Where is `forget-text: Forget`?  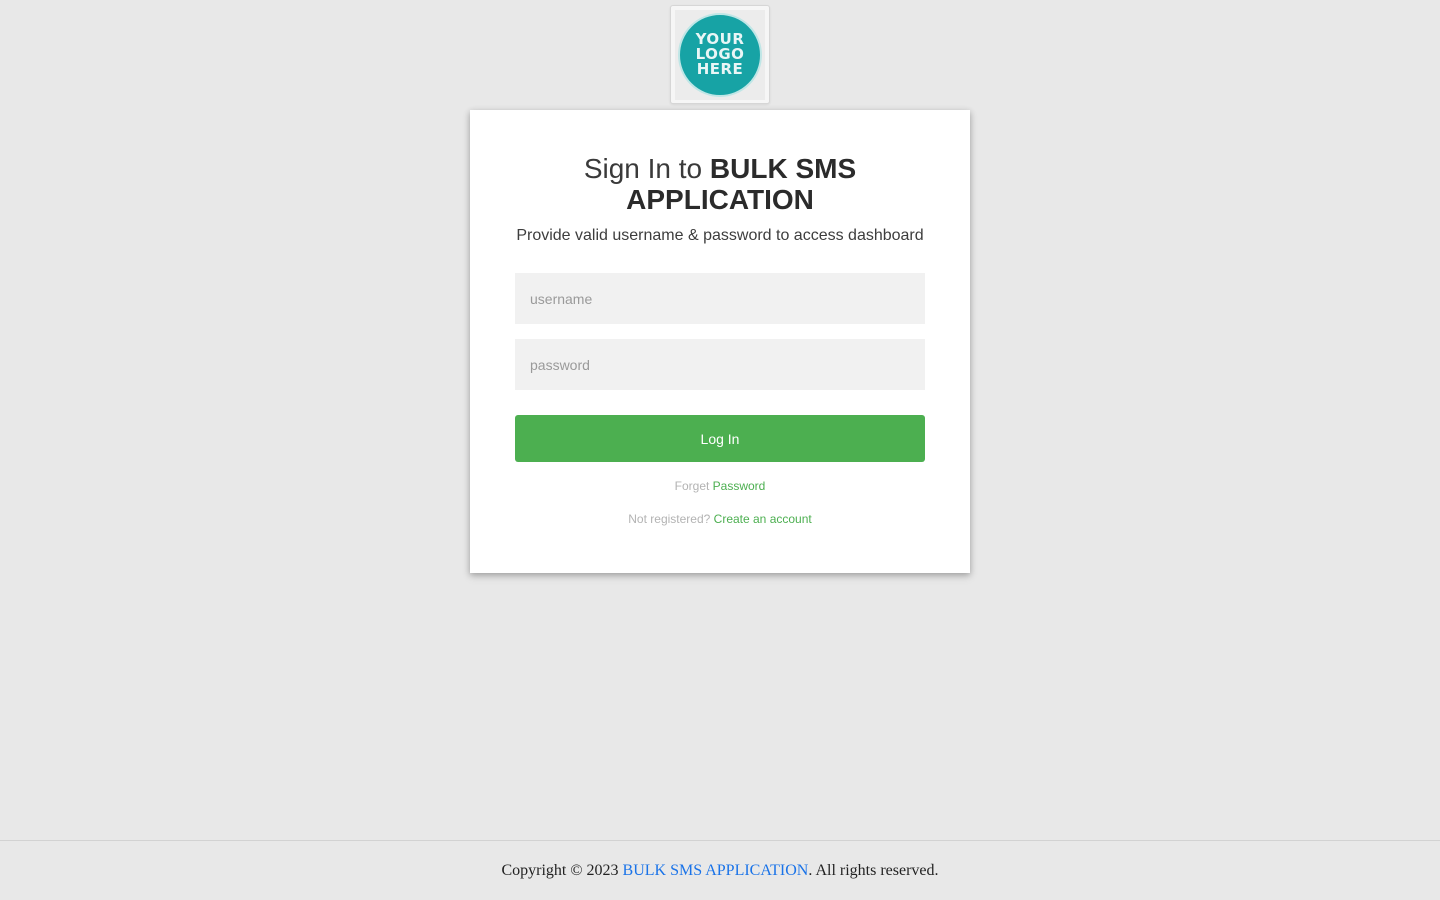
forget-text: Forget is located at coordinates (693, 486).